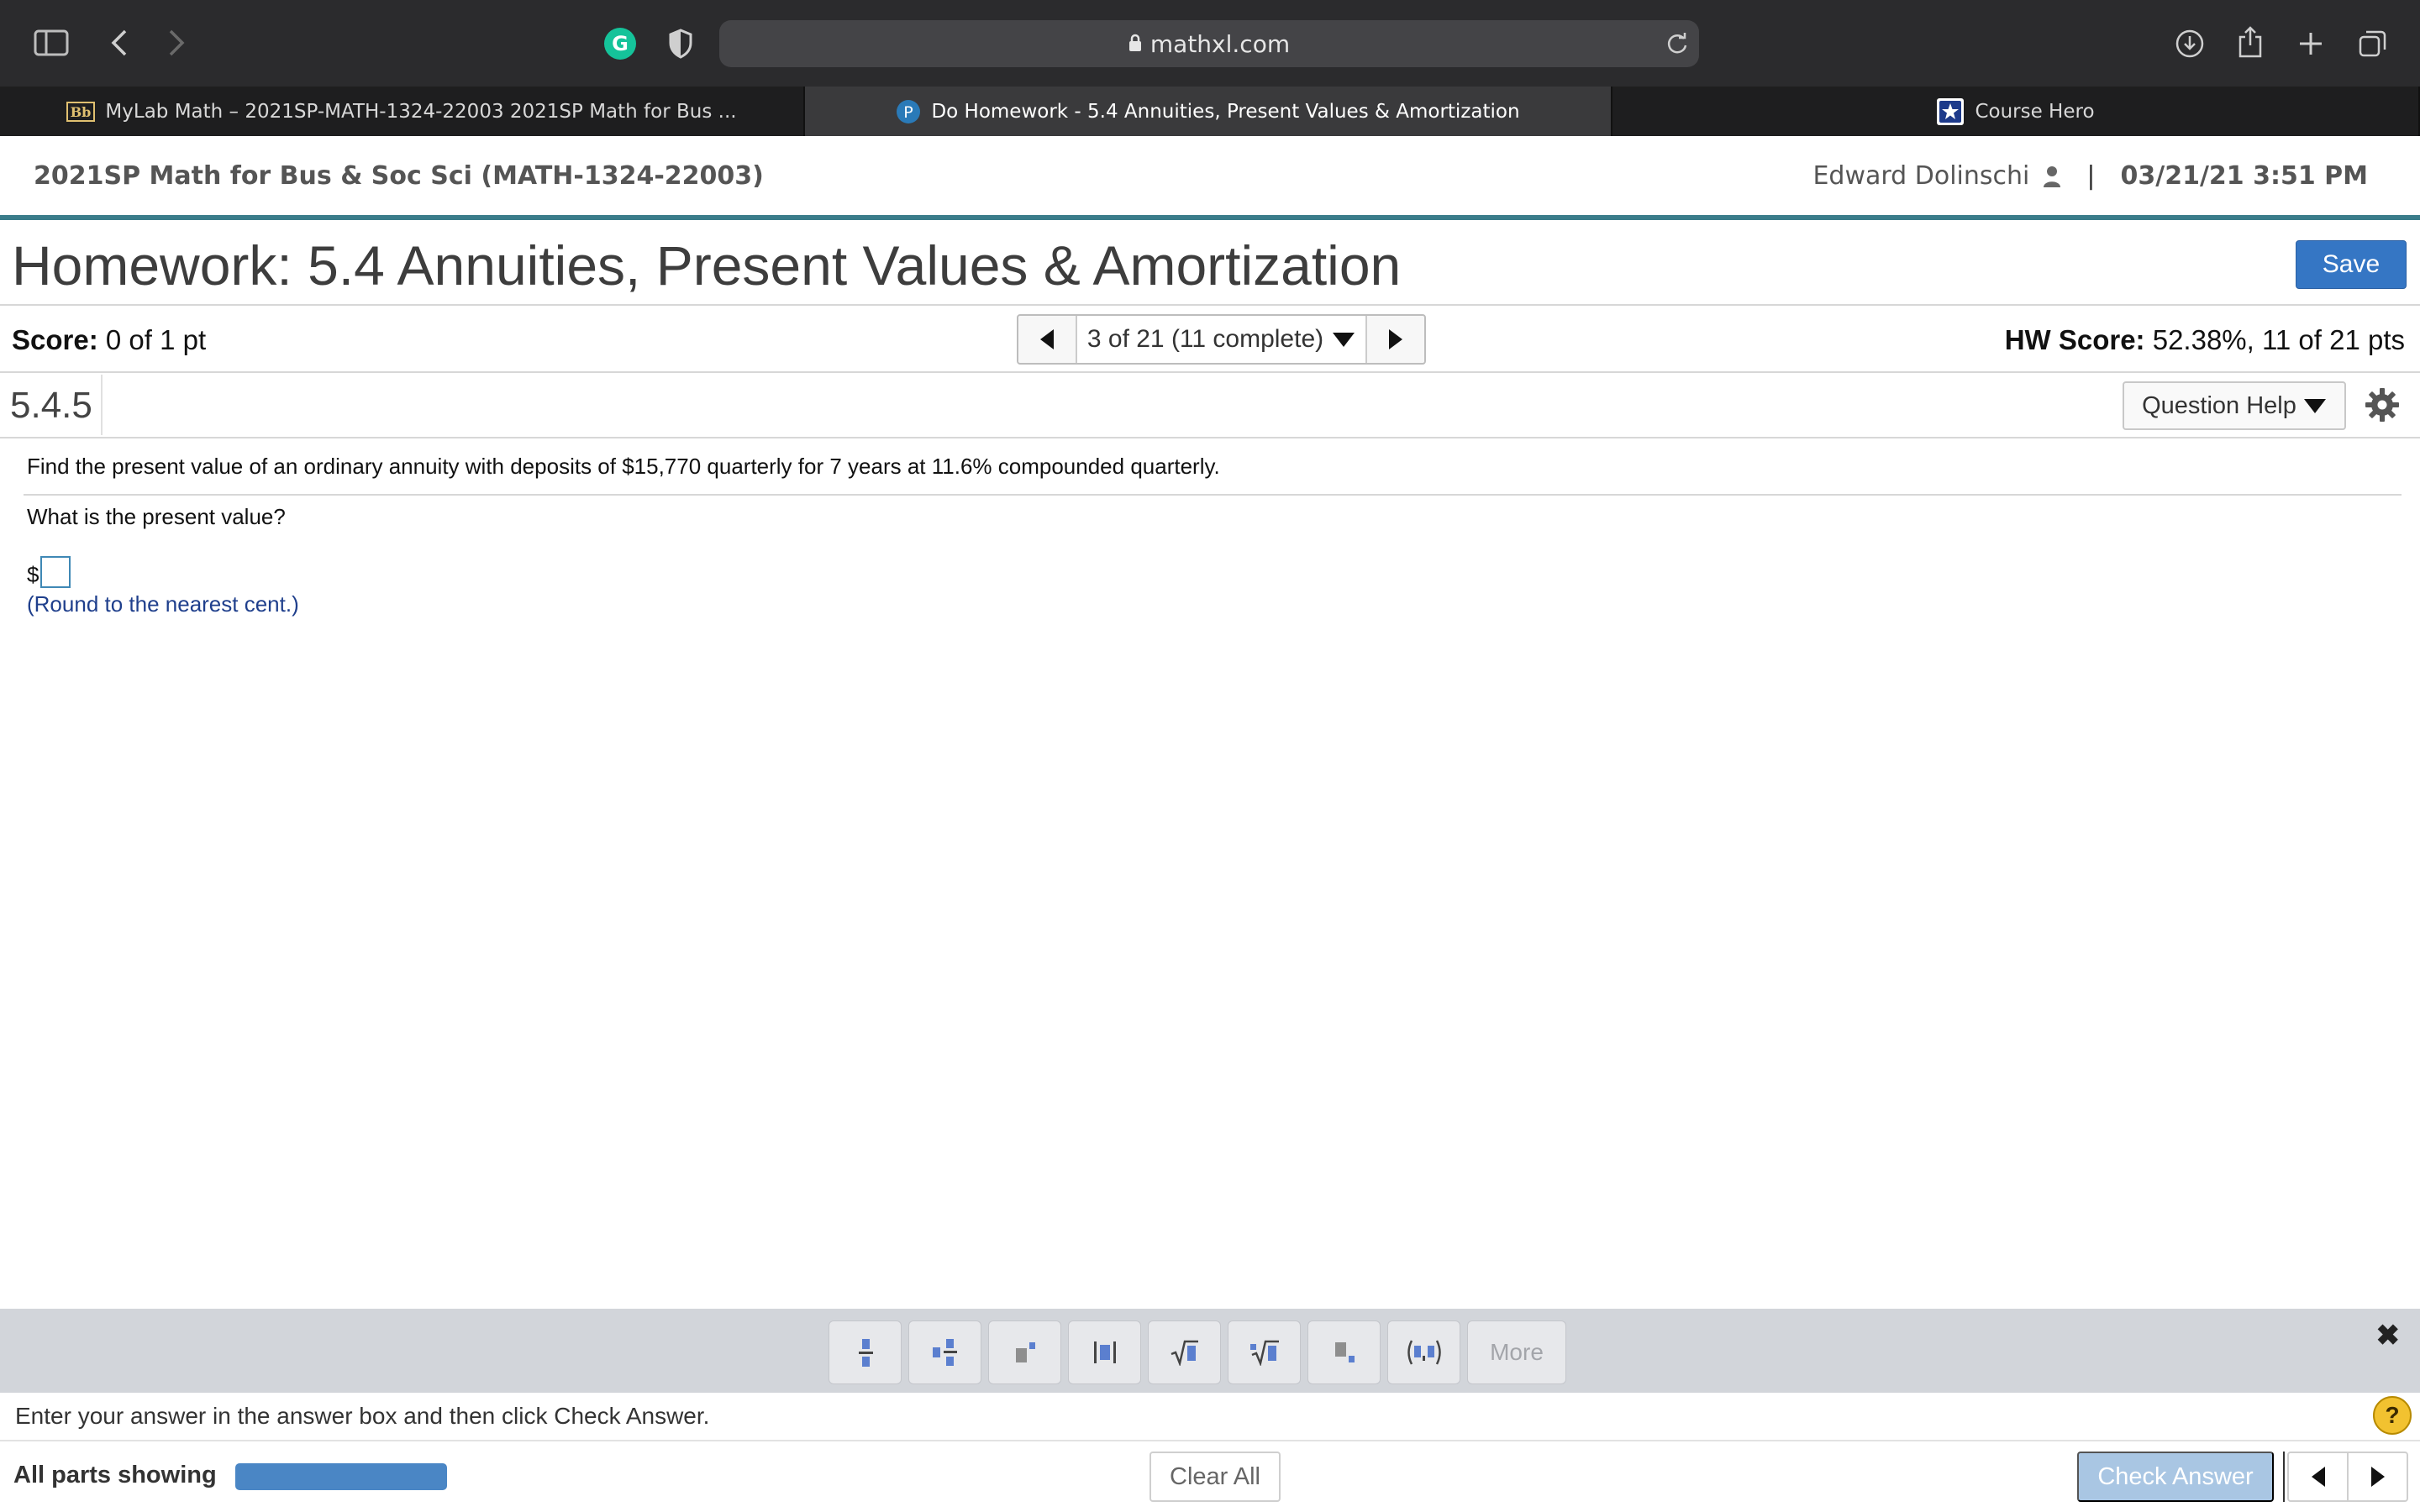 The width and height of the screenshot is (2420, 1512). I want to click on back-icon, so click(120, 42).